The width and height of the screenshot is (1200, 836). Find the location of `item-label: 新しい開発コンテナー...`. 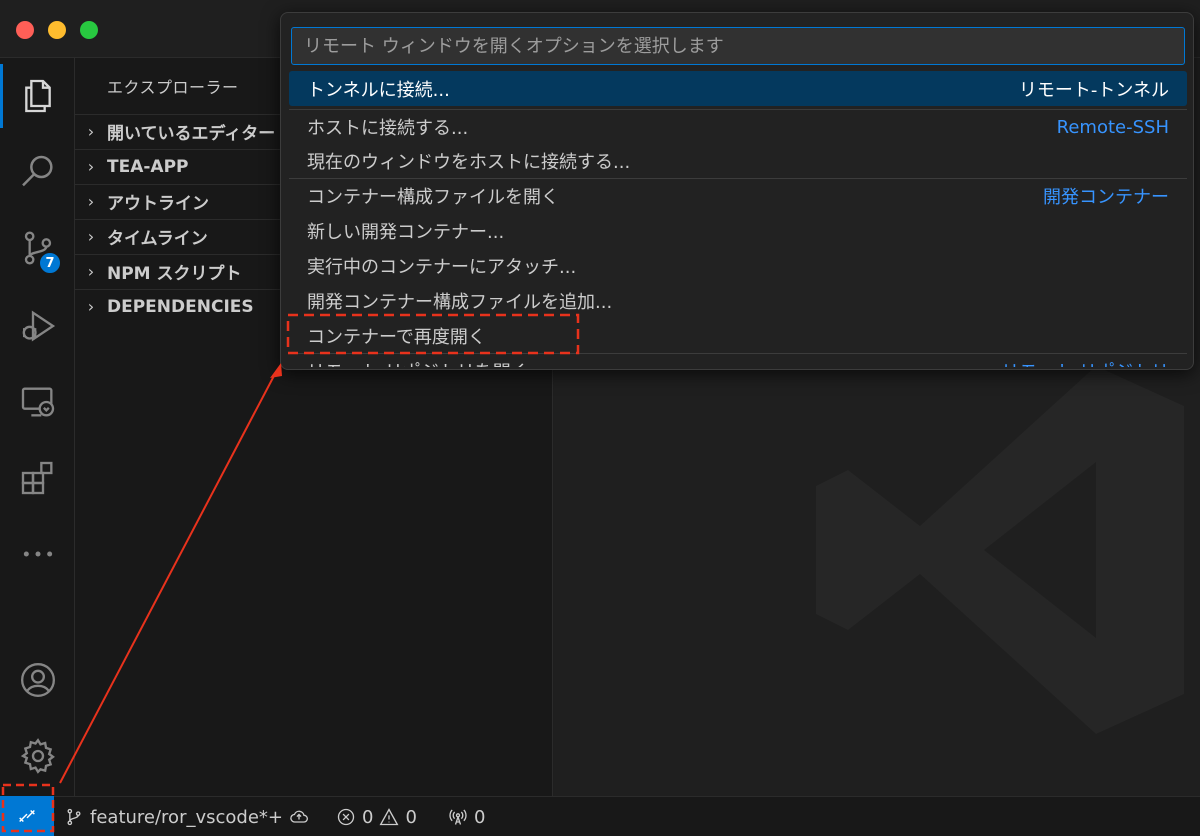

item-label: 新しい開発コンテナー... is located at coordinates (406, 232).